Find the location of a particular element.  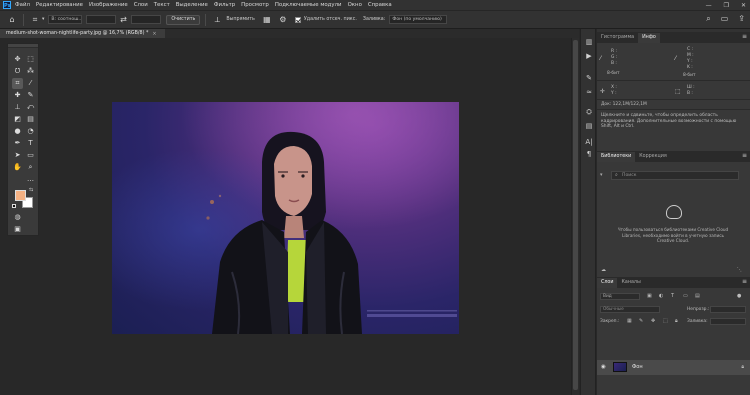

tab-histogram: Гистограмма is located at coordinates (617, 38).